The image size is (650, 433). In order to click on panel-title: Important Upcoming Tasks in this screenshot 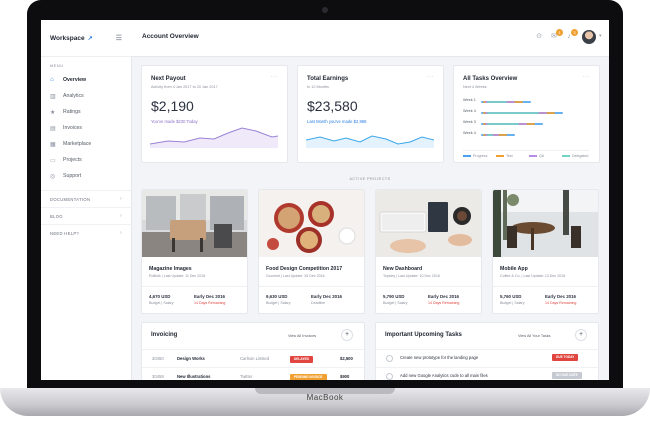, I will do `click(423, 335)`.